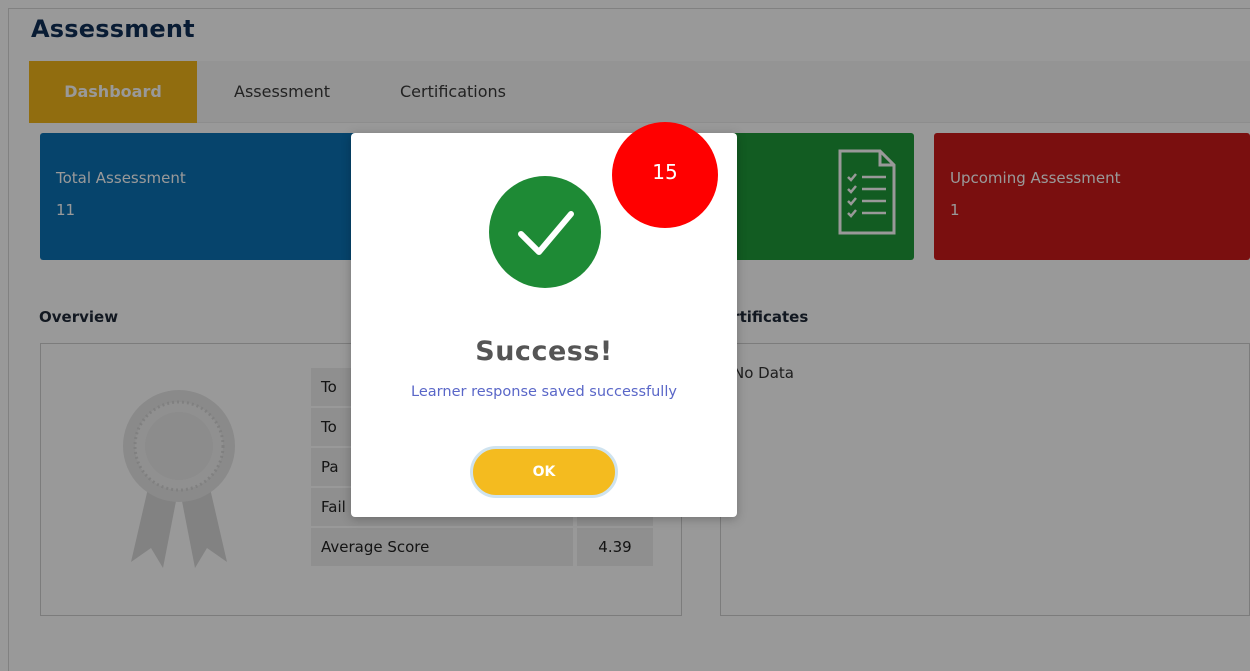 Image resolution: width=1250 pixels, height=671 pixels. Describe the element at coordinates (544, 351) in the screenshot. I see `dialog-title: Success!` at that location.